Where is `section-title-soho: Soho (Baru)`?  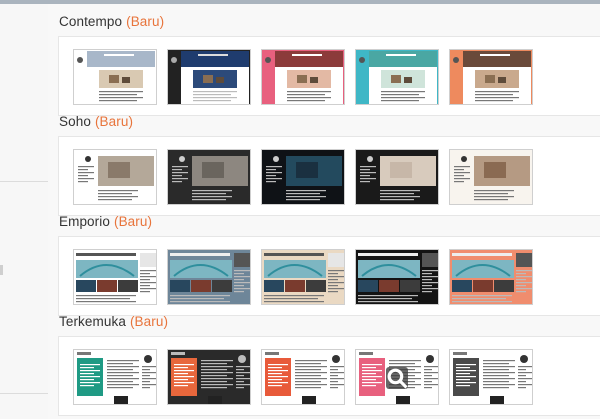
section-title-soho: Soho (Baru) is located at coordinates (96, 121).